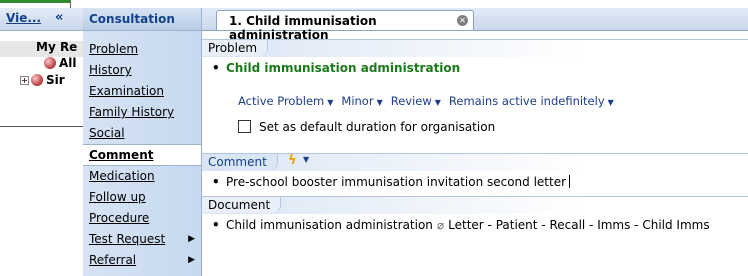 This screenshot has height=276, width=748. Describe the element at coordinates (142, 260) in the screenshot. I see `menu-item-referral: Referral ▶` at that location.